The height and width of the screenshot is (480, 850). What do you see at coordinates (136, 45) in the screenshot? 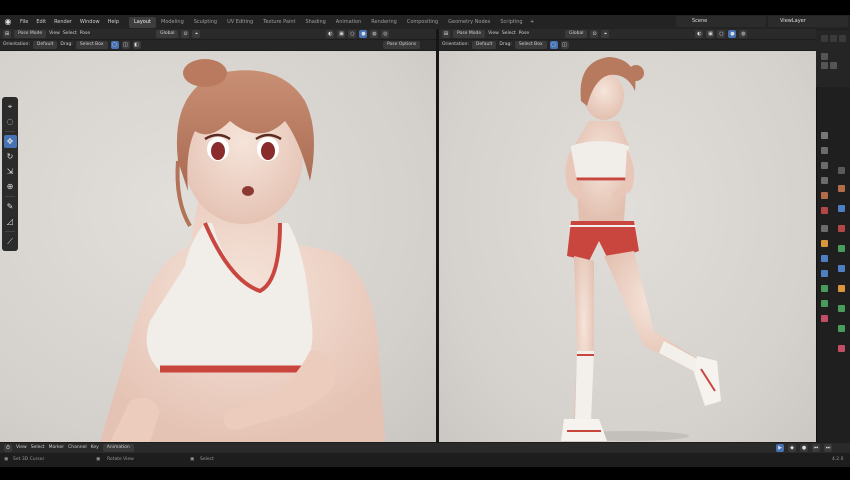
I see `select-subtract-icon: ◧` at bounding box center [136, 45].